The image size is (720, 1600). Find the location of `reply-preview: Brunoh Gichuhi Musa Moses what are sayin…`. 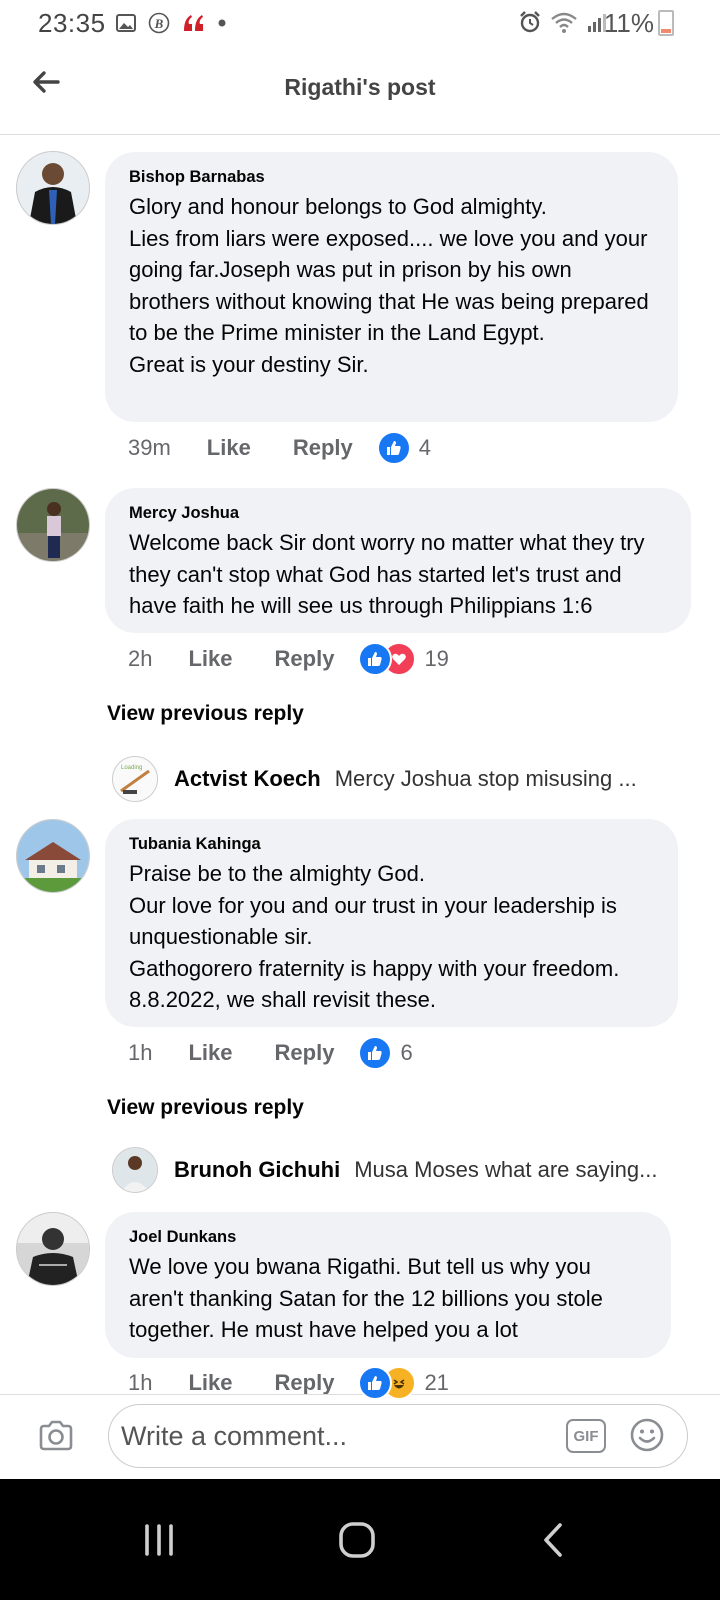

reply-preview: Brunoh Gichuhi Musa Moses what are sayin… is located at coordinates (390, 1170).